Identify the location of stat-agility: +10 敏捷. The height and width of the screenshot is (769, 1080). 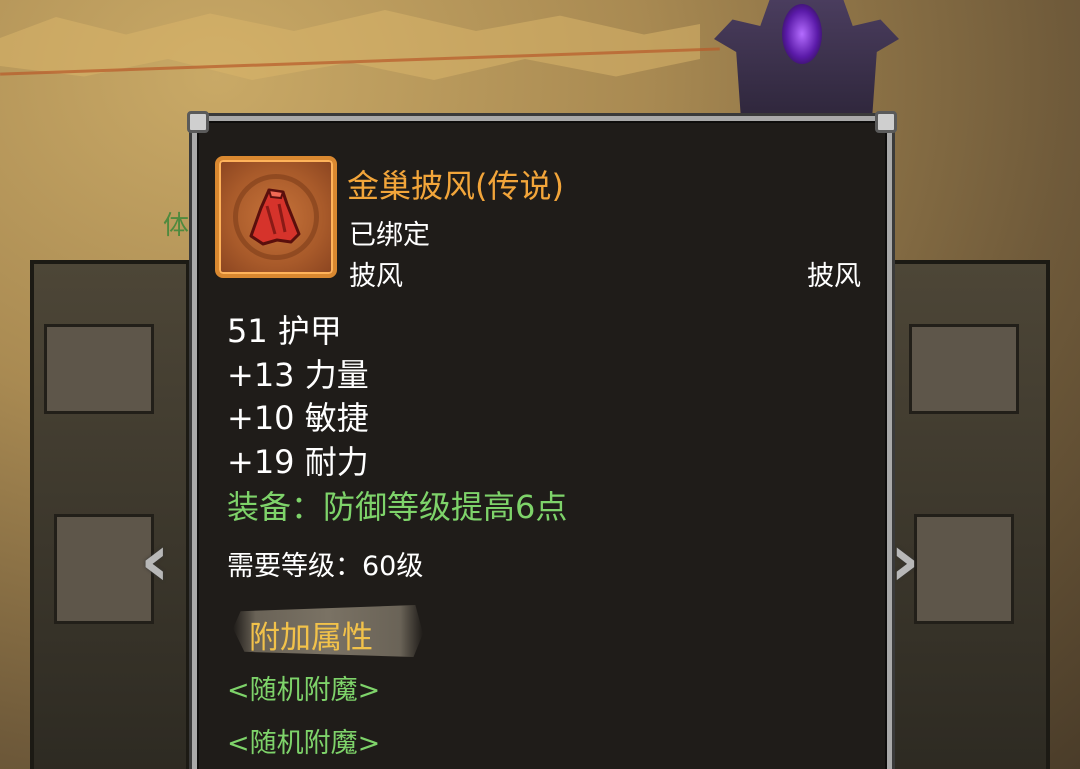
(298, 418).